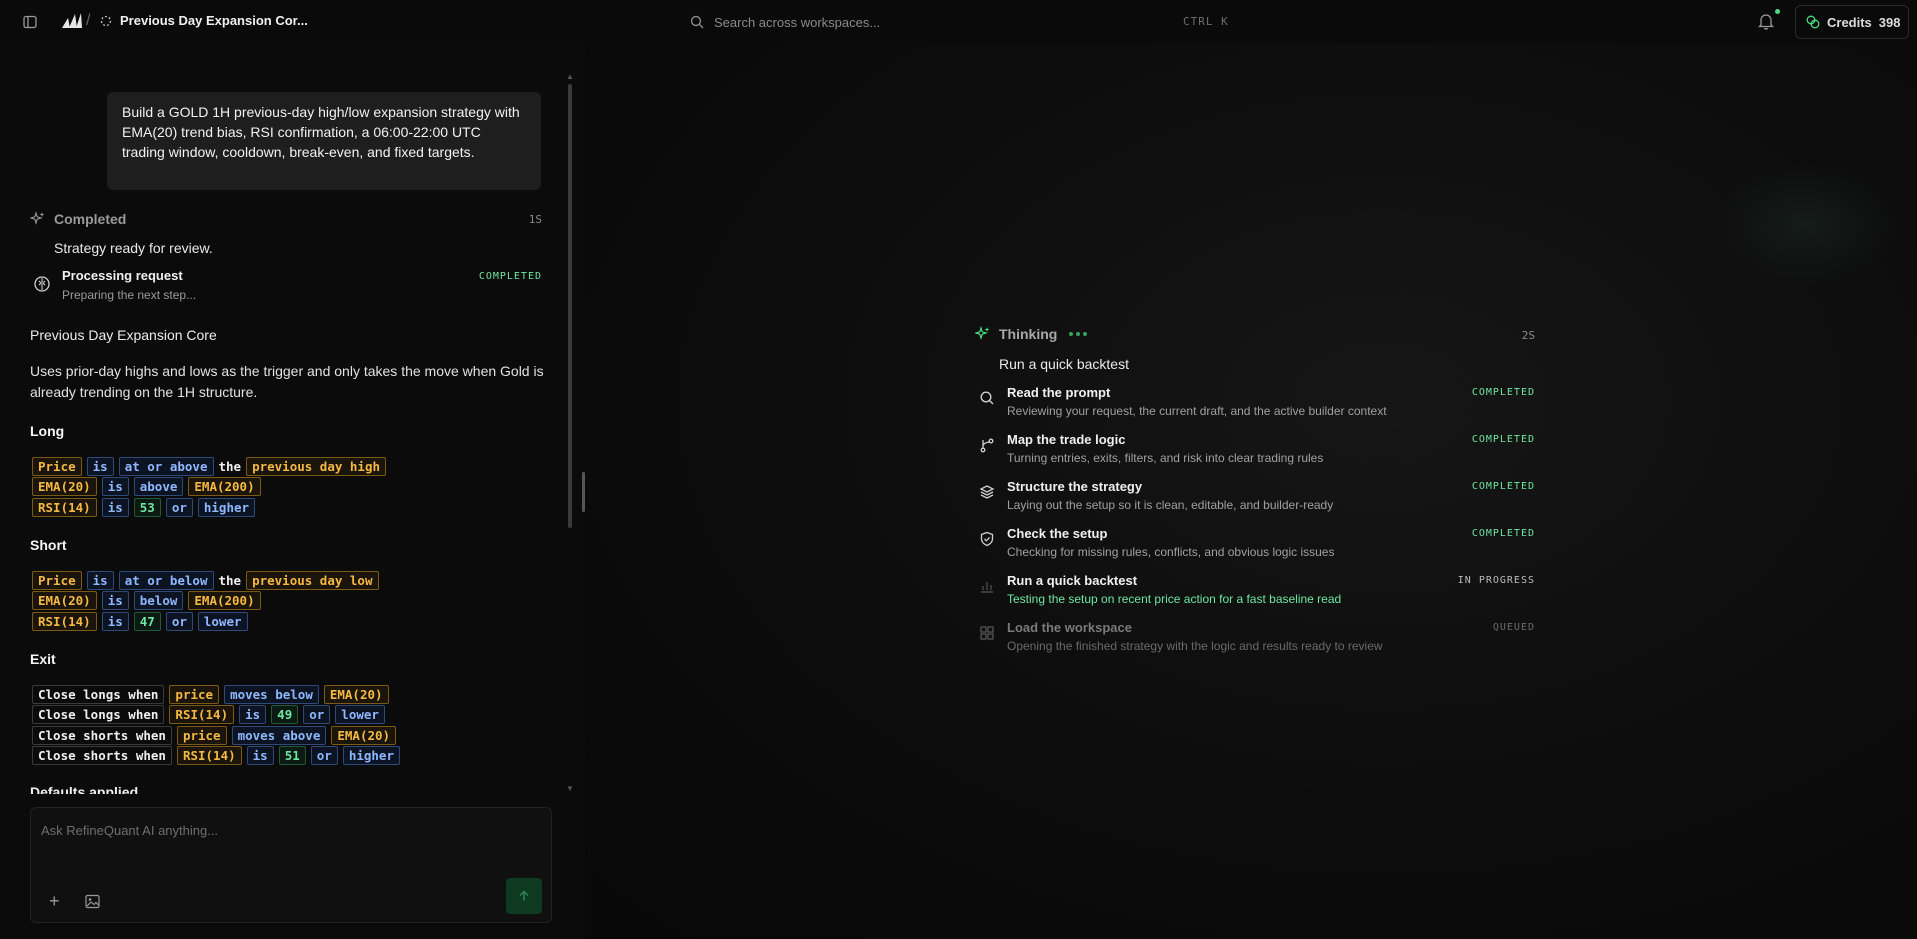 This screenshot has width=1917, height=939. I want to click on rule-connector-text: the, so click(230, 466).